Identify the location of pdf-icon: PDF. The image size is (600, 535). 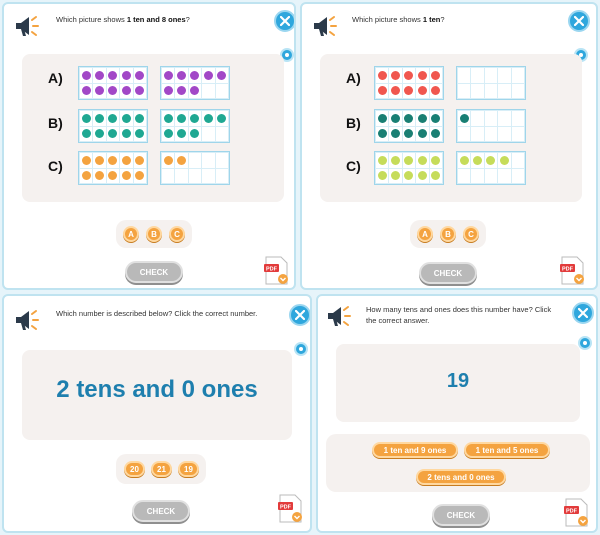
(572, 270).